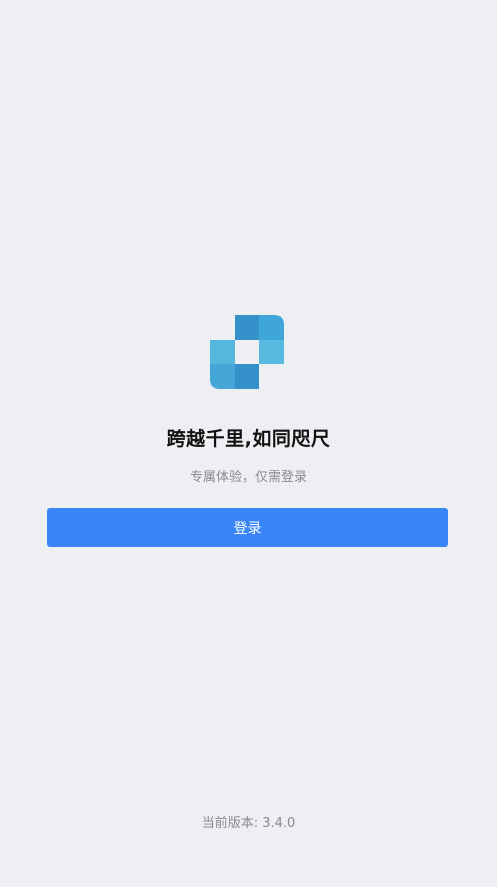 The image size is (497, 887). What do you see at coordinates (248, 477) in the screenshot?
I see `login-subtitle: 专属体验，仅需登录` at bounding box center [248, 477].